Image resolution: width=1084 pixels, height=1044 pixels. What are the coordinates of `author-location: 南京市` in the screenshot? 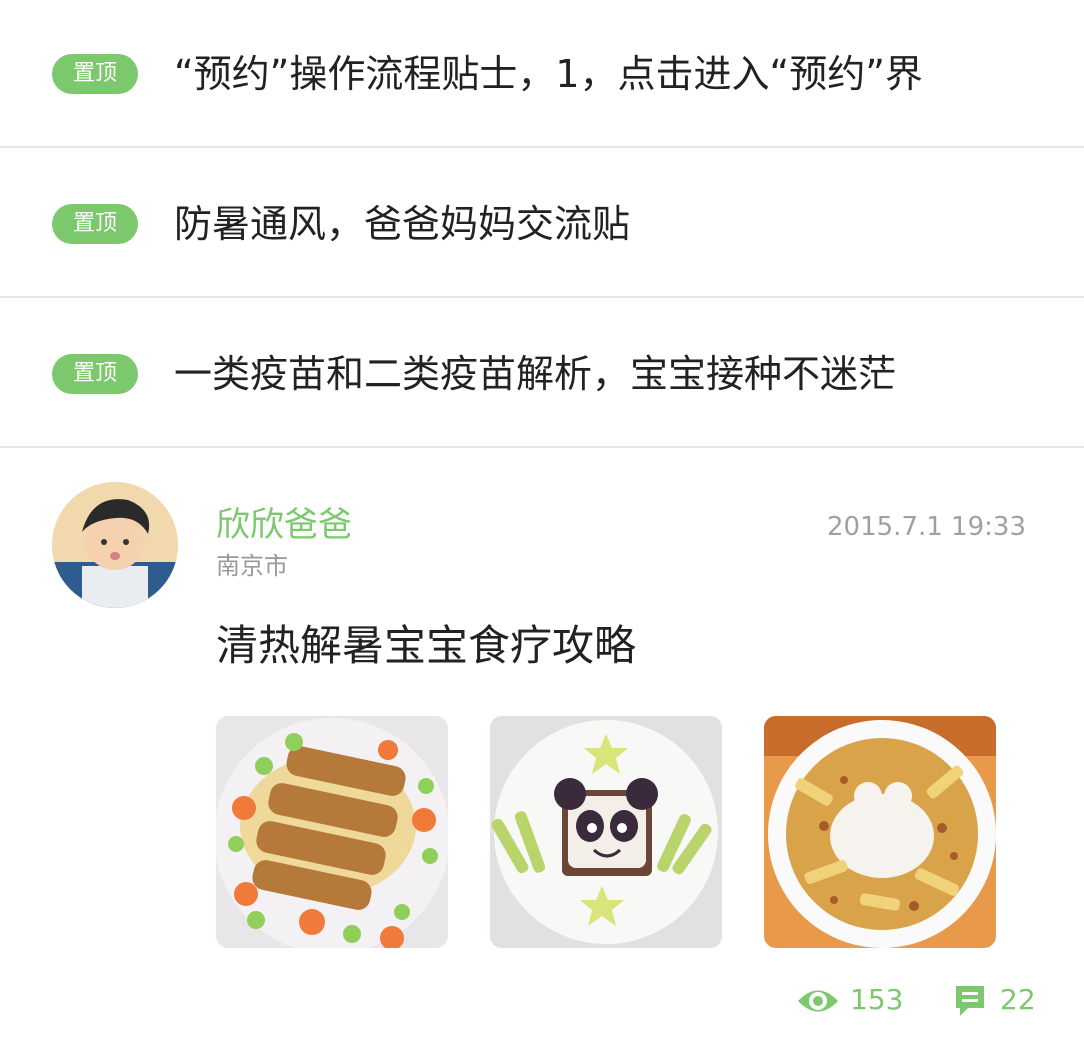 It's located at (252, 566).